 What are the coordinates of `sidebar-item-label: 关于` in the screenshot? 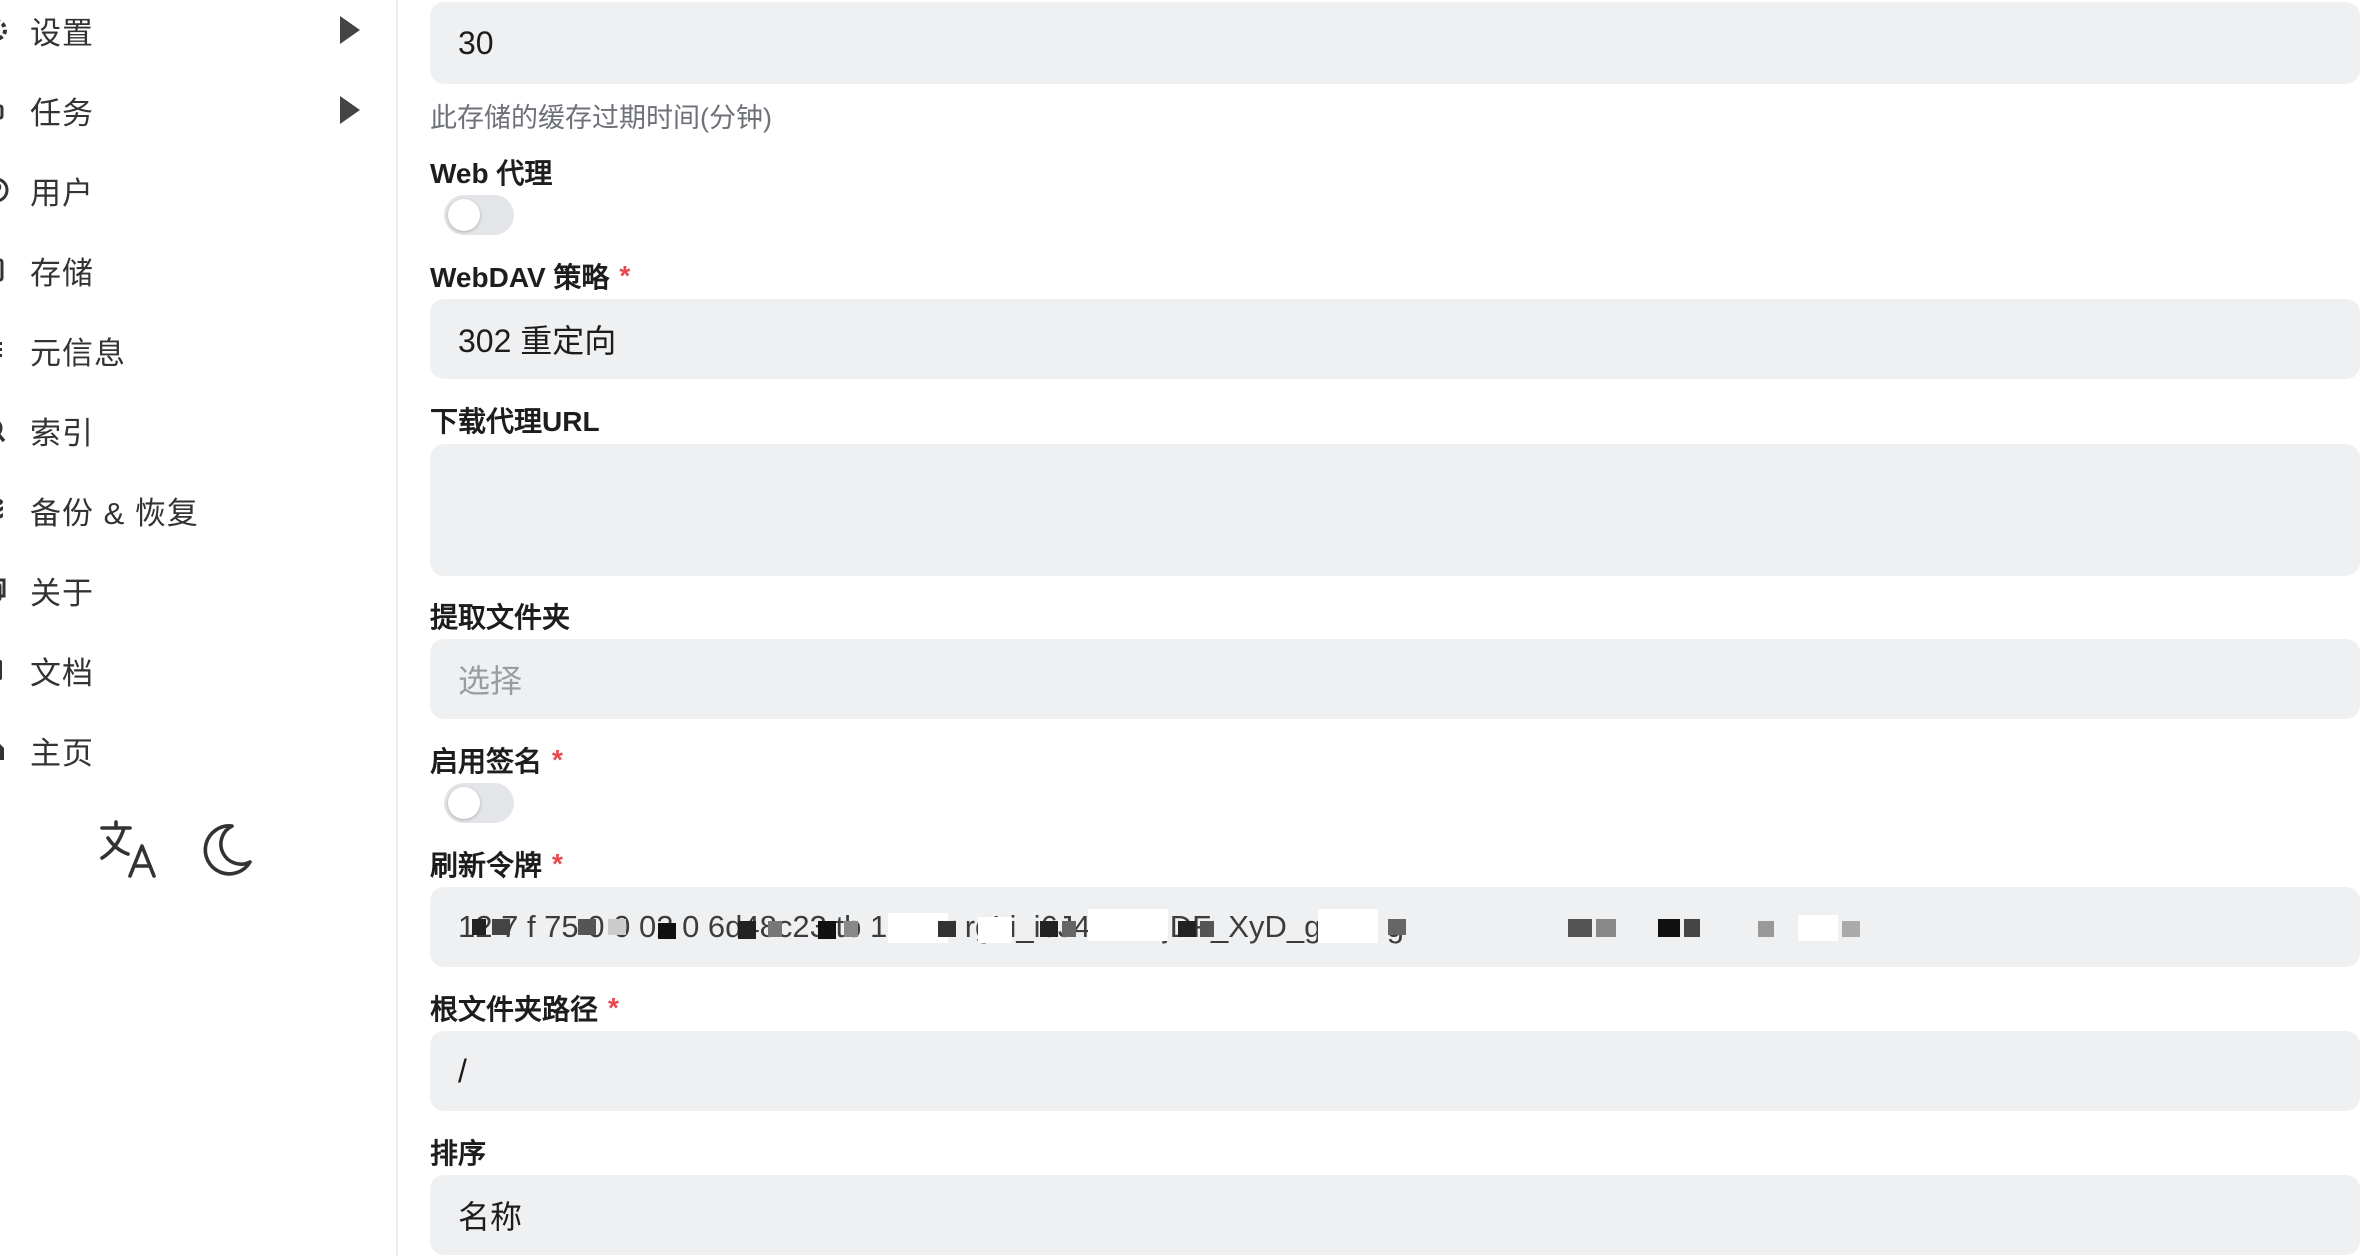 It's located at (62, 593).